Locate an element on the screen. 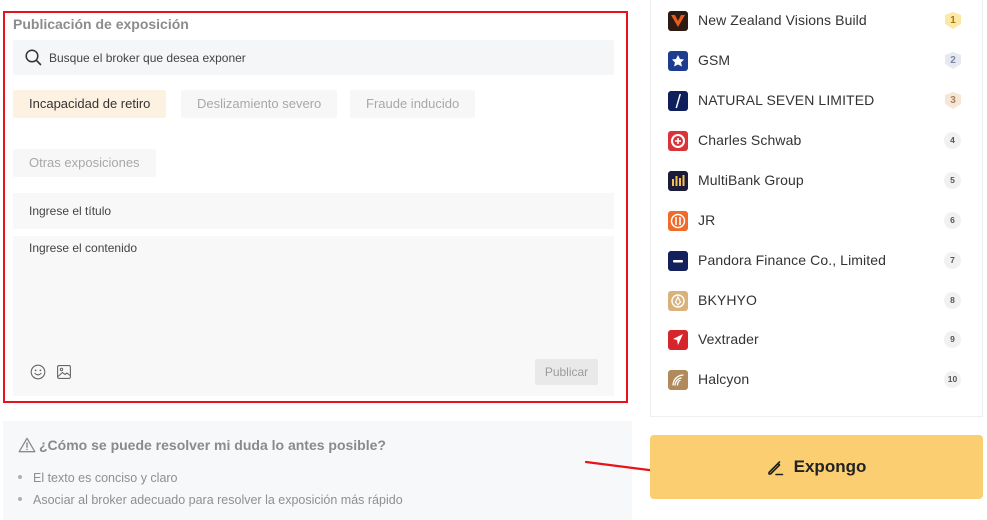 This screenshot has width=987, height=520. ranking-item: Pandora Finance Co., Limited 7 is located at coordinates (818, 261).